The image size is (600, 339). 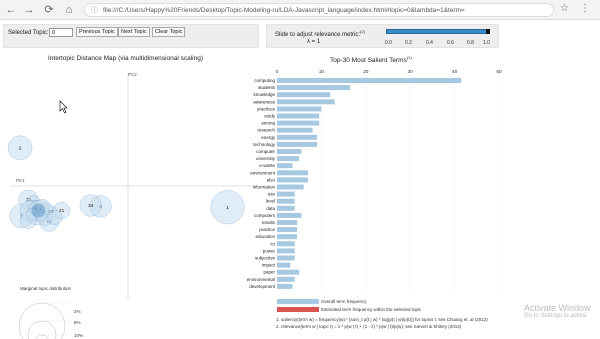 What do you see at coordinates (11, 10) in the screenshot?
I see `back-icon: ←` at bounding box center [11, 10].